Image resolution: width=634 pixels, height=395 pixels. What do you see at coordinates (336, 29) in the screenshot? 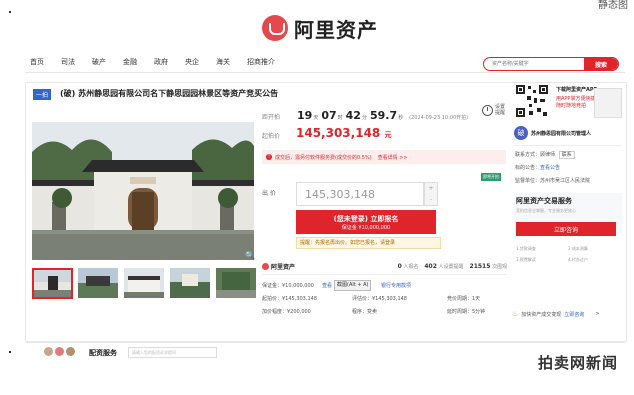
I see `logo-text: 阿里资产` at bounding box center [336, 29].